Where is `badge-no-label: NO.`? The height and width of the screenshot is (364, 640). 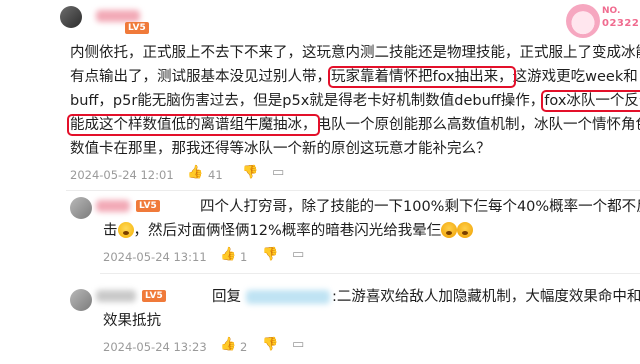 badge-no-label: NO. is located at coordinates (611, 11).